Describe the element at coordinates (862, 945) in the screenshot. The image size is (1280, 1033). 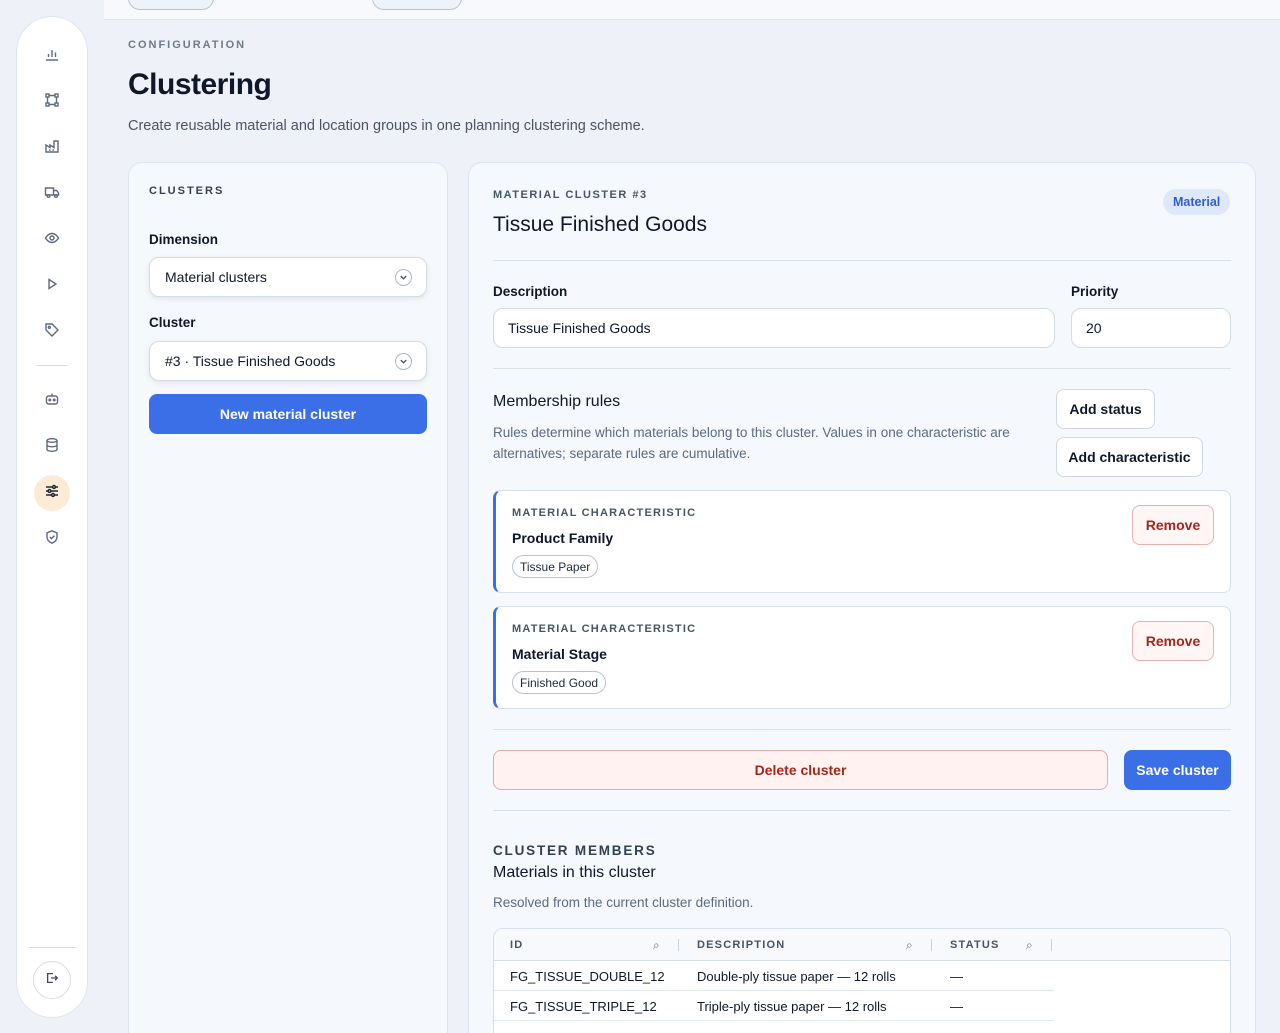
I see `table-header: ID ⌕ DESCRIPTION ⌕ STATUS ⌕` at that location.